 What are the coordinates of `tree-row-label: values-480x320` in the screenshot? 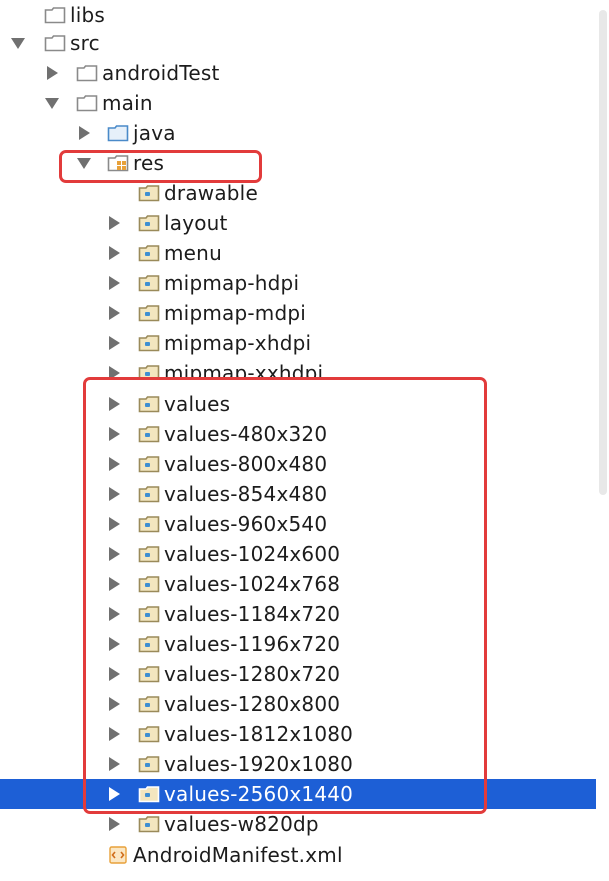 It's located at (246, 434).